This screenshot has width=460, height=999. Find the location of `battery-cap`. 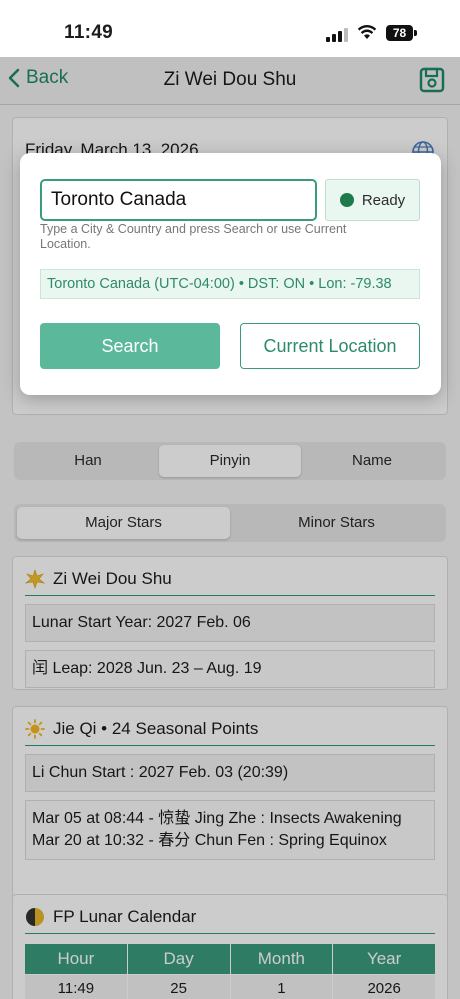

battery-cap is located at coordinates (415, 33).